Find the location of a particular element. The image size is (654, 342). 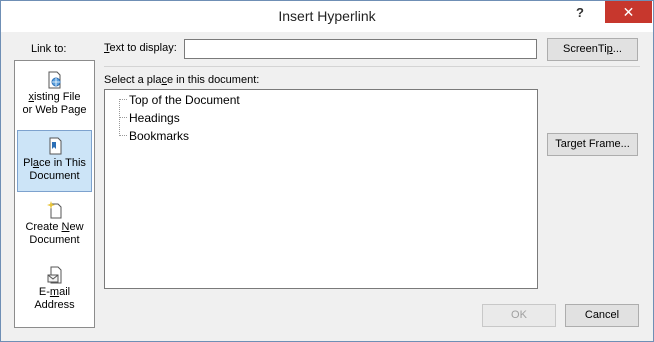

link-to-email-address: E-mail Address is located at coordinates (54, 291).